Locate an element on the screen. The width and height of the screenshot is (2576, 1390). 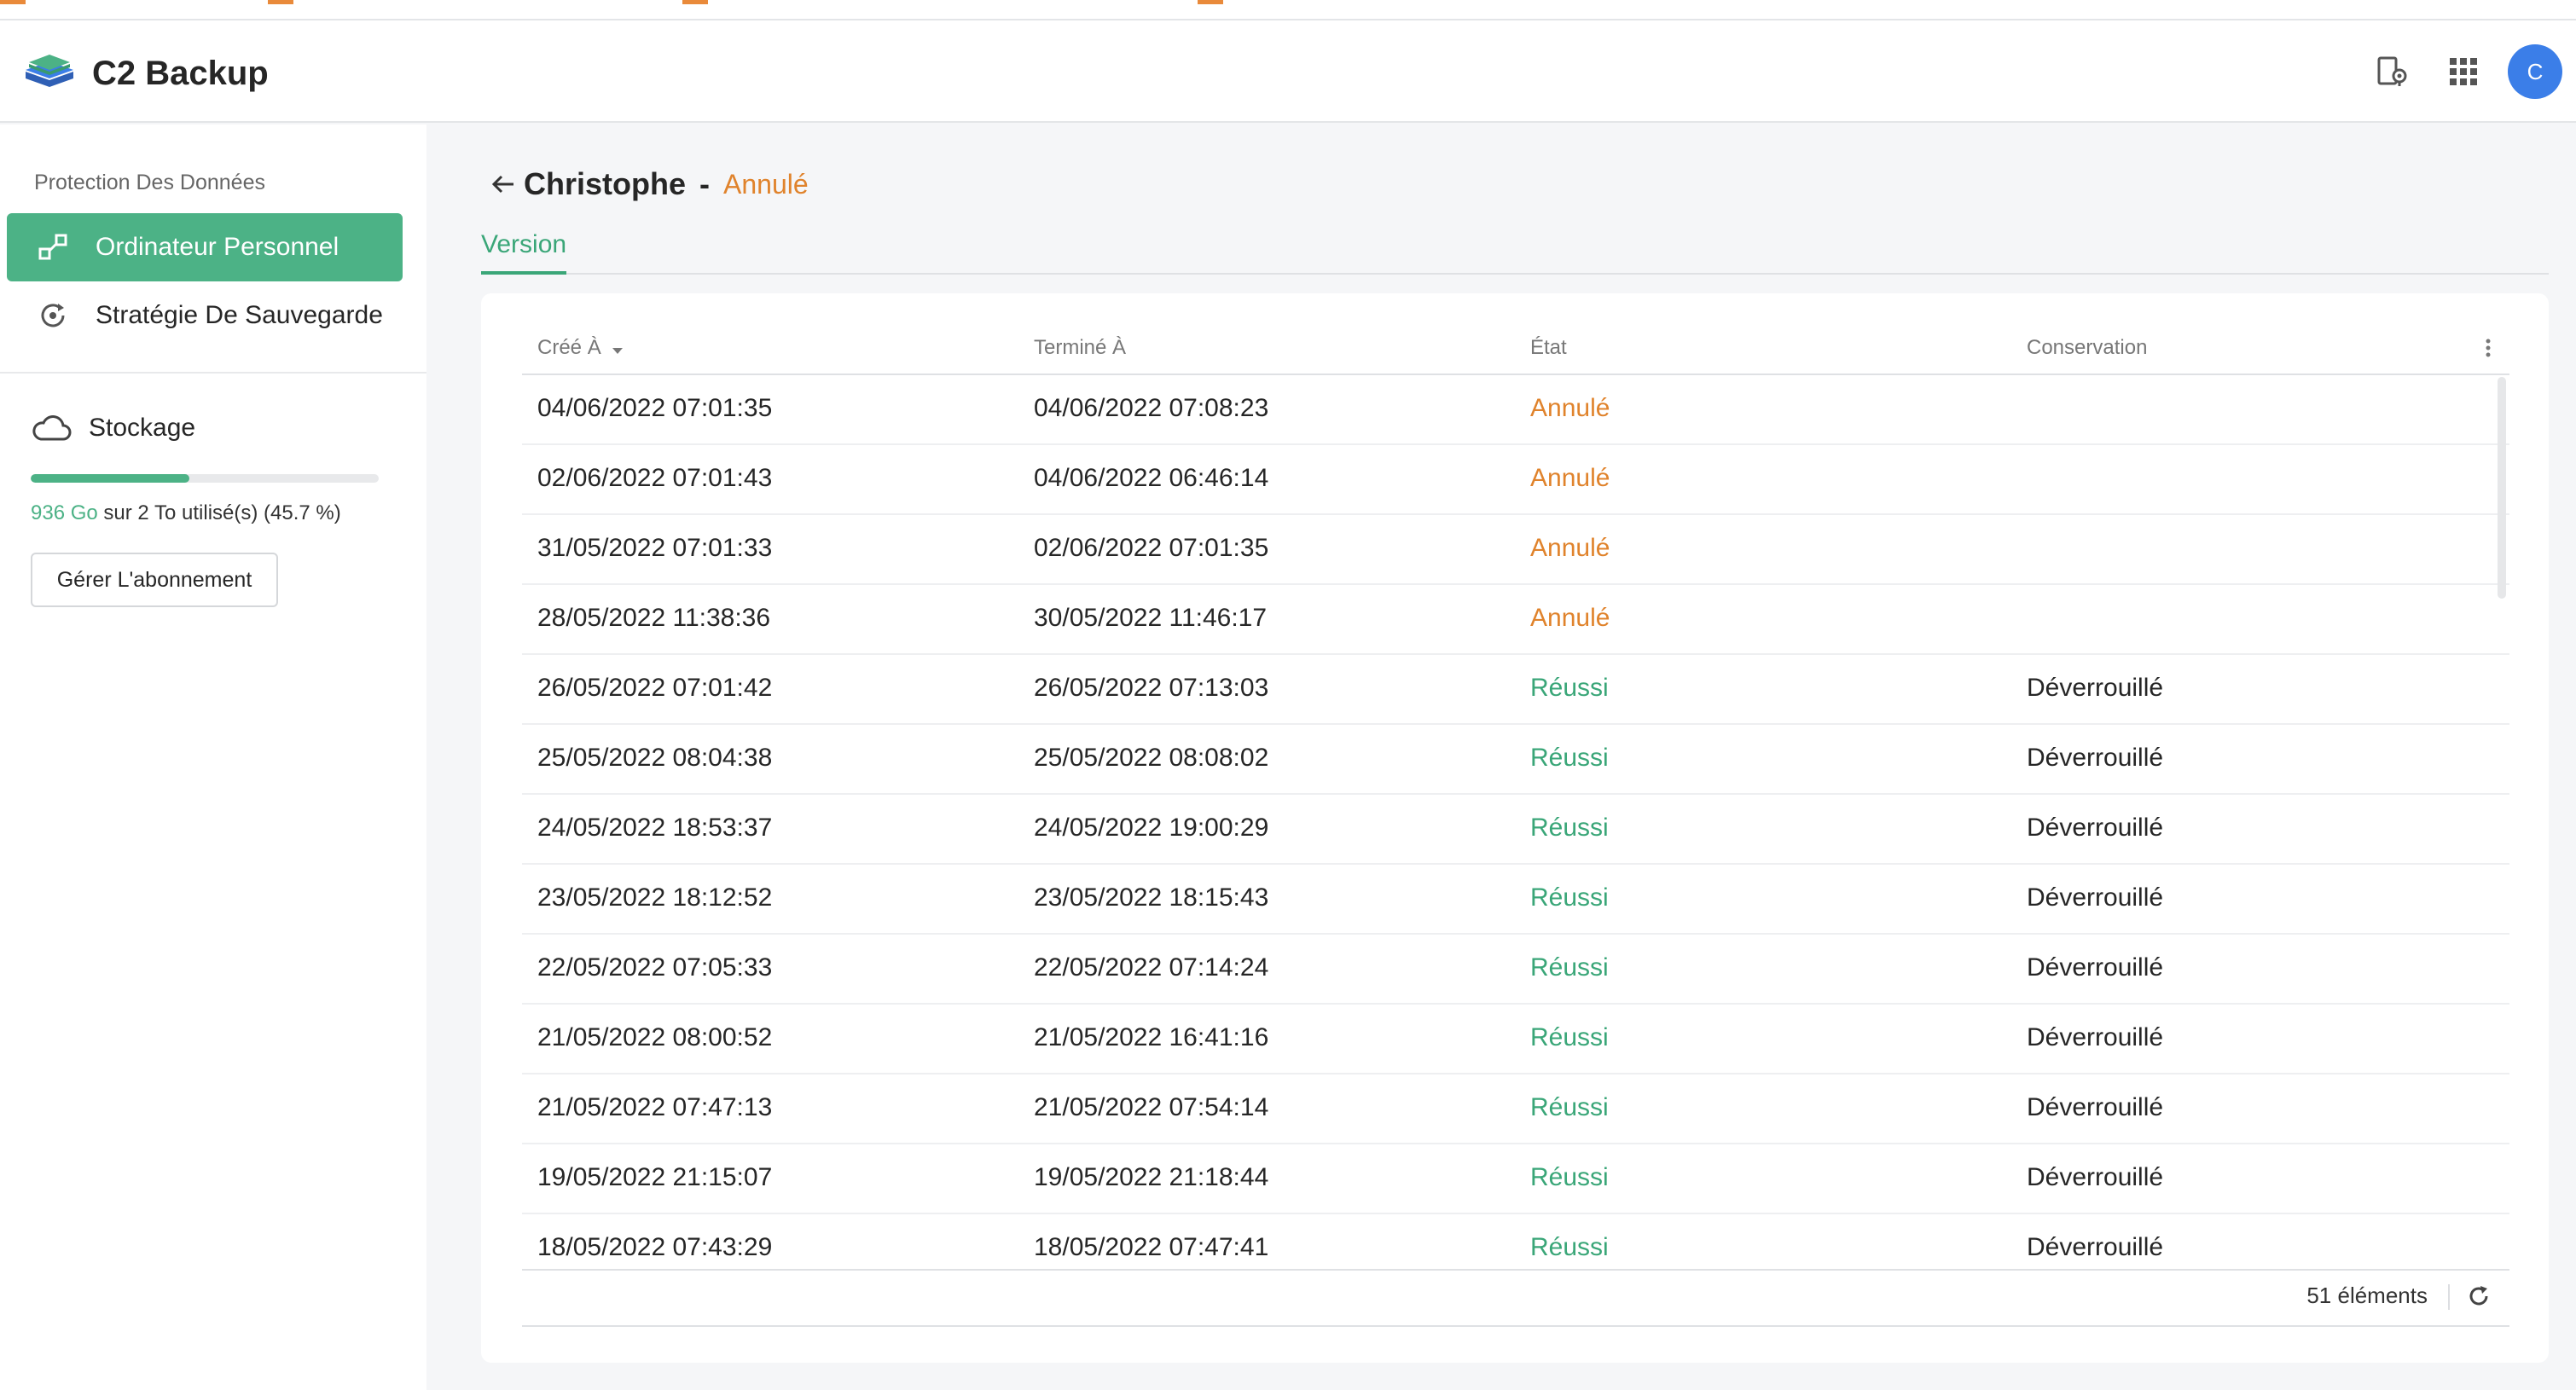
sort-down-icon is located at coordinates (618, 349).